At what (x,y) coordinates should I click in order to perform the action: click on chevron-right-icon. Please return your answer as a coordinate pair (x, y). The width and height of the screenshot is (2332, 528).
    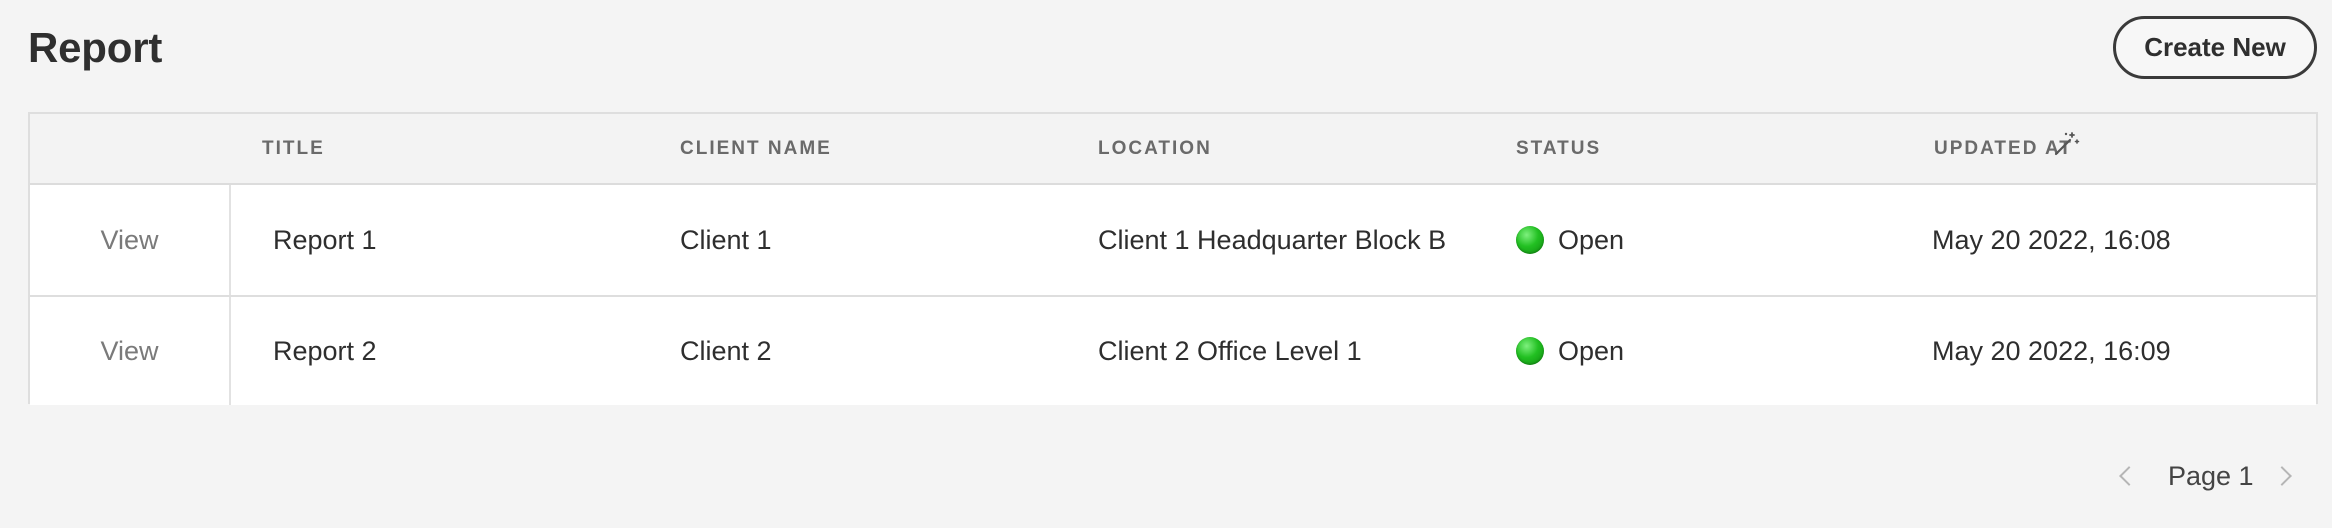
    Looking at the image, I should click on (2282, 476).